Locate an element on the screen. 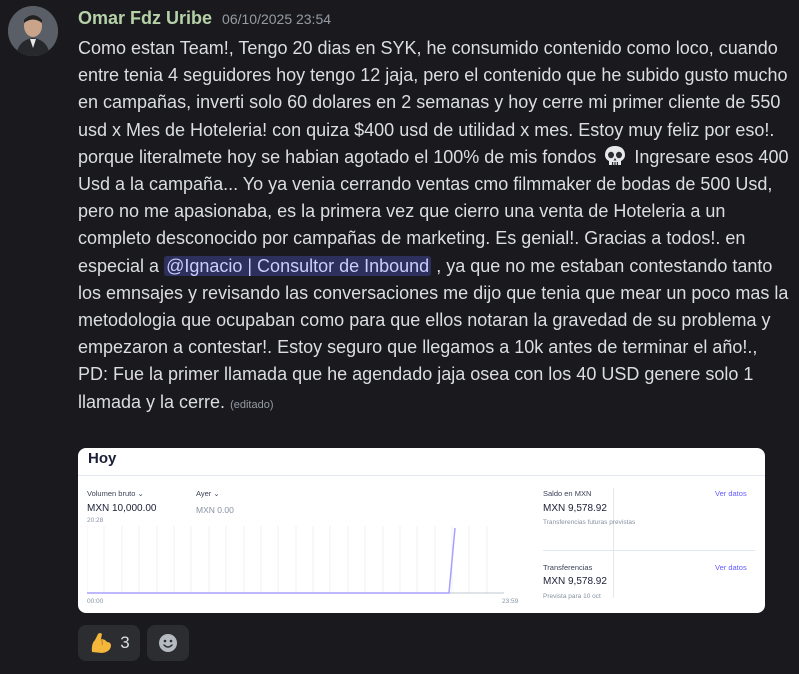 This screenshot has width=799, height=674. transfers-subtext: Prevista para 10 oct is located at coordinates (572, 596).